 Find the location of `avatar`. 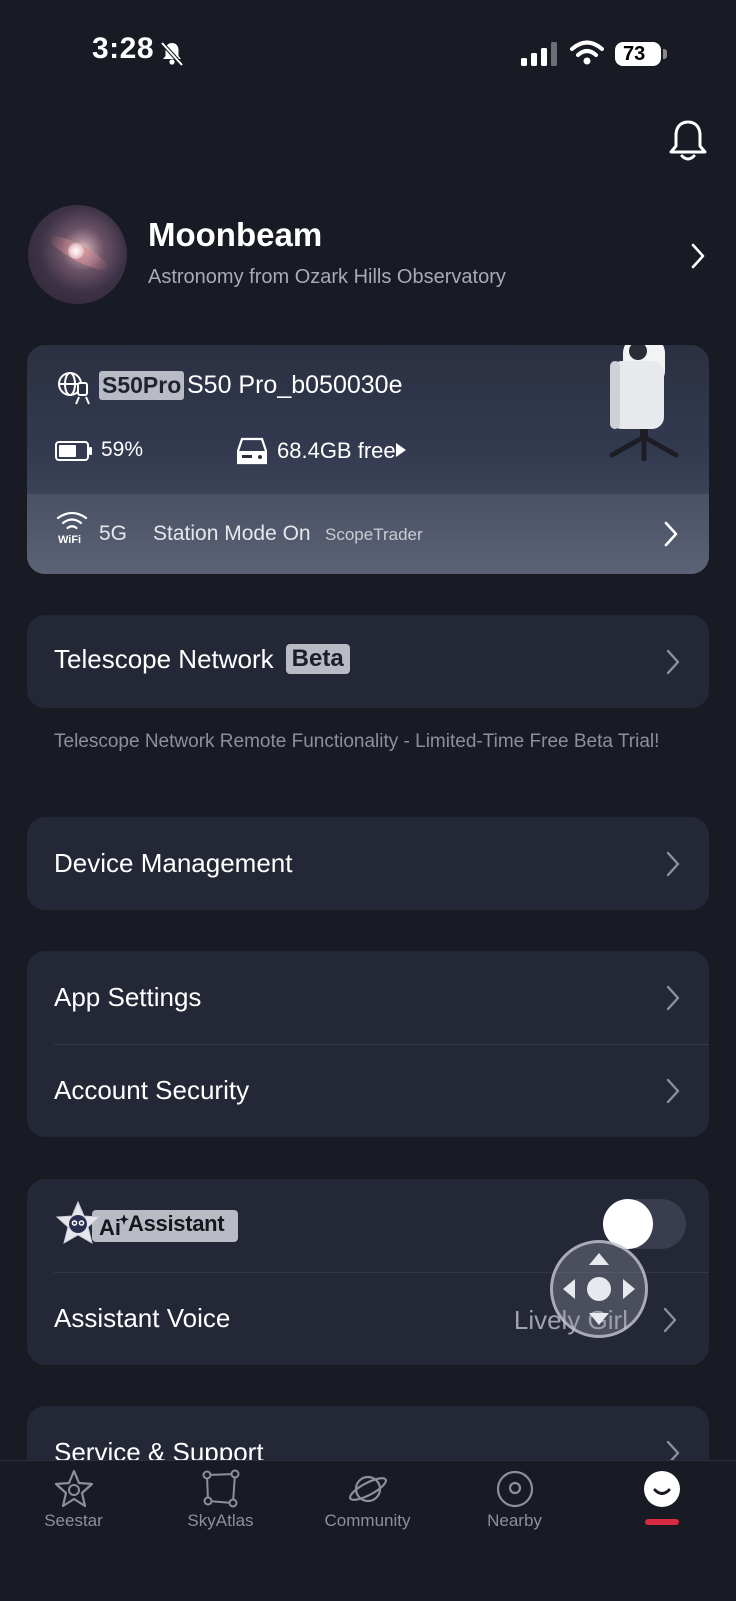

avatar is located at coordinates (77, 254).